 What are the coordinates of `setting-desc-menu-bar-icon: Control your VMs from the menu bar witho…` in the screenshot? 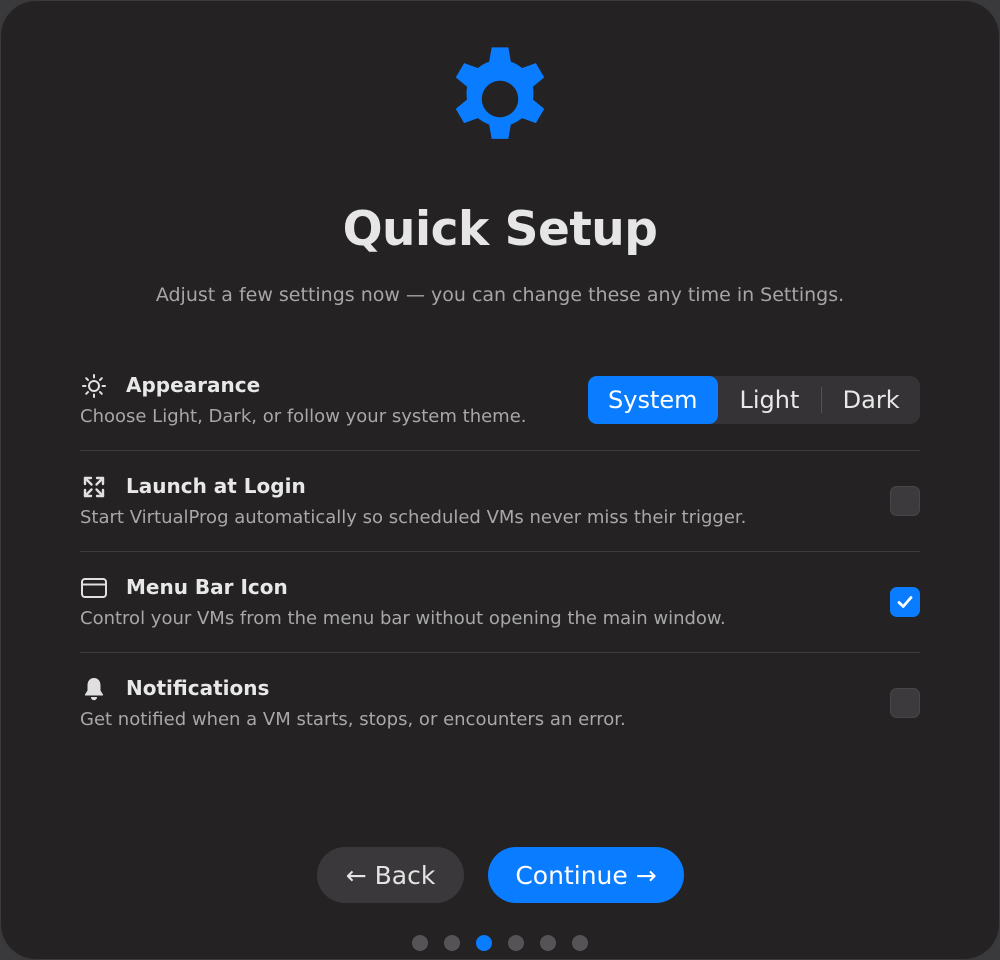 It's located at (403, 618).